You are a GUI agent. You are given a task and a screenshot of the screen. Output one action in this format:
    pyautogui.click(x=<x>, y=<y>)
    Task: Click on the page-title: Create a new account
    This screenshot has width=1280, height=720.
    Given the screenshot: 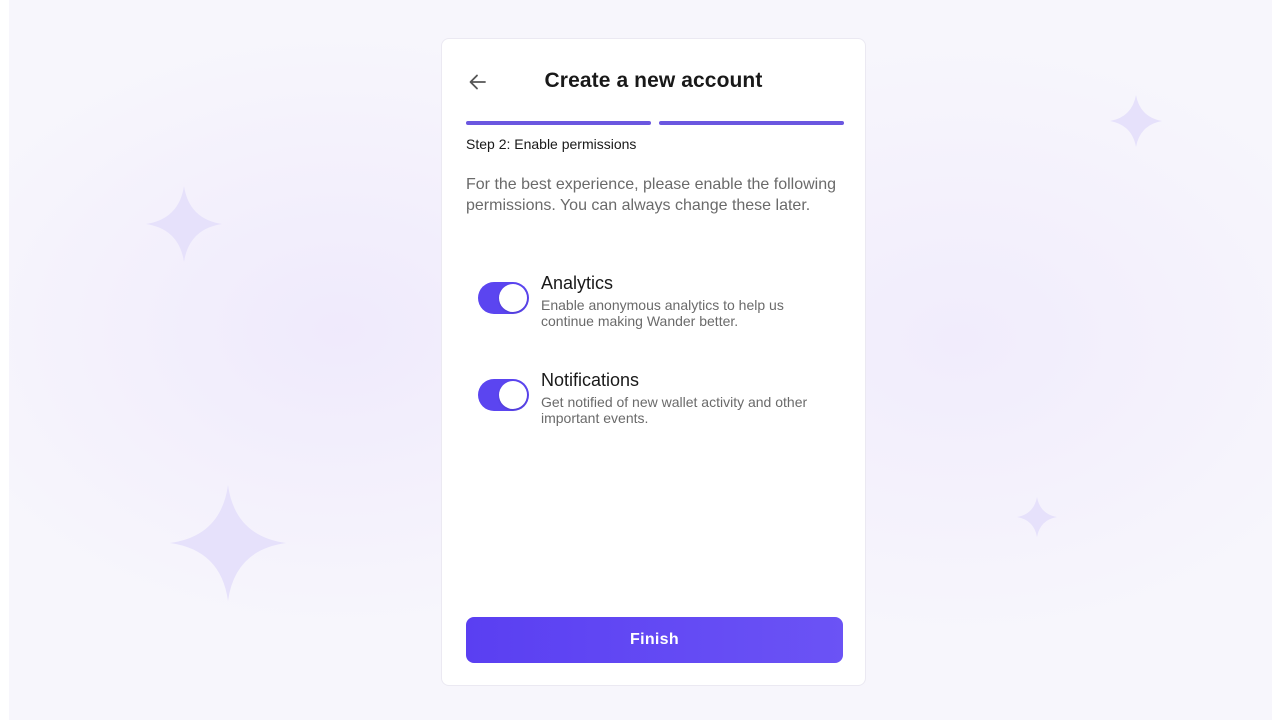 What is the action you would take?
    pyautogui.click(x=653, y=80)
    